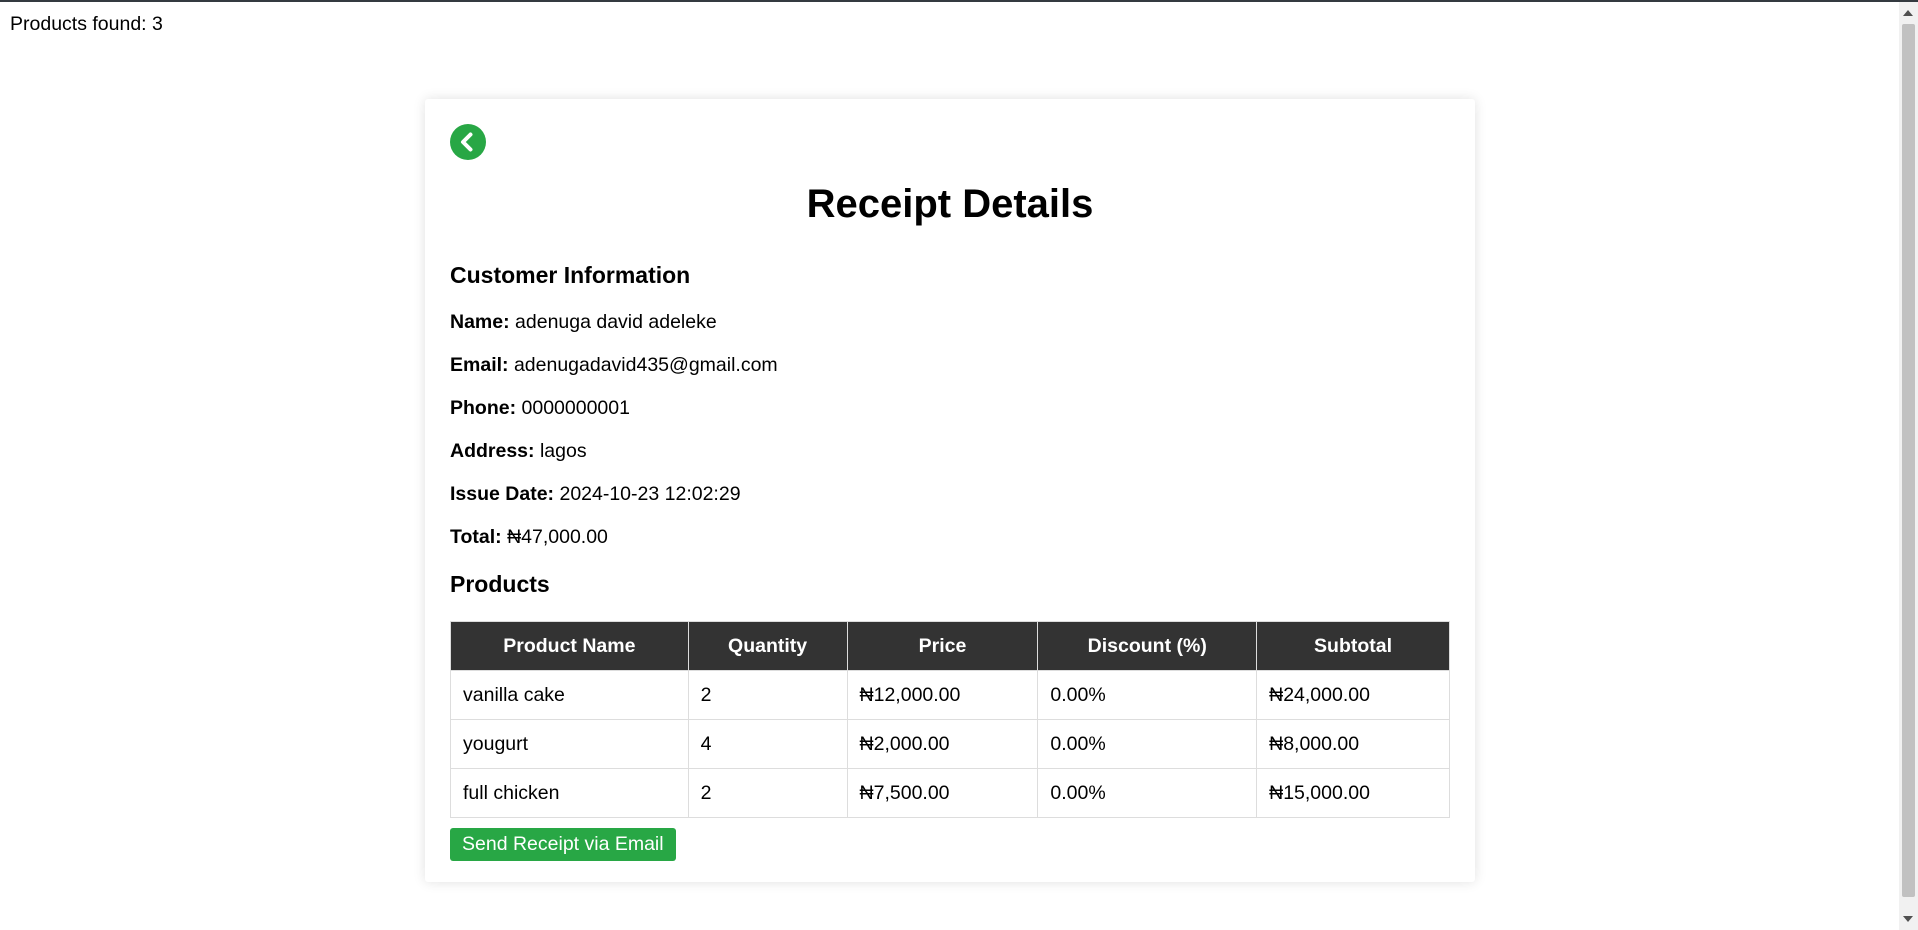  What do you see at coordinates (1908, 460) in the screenshot?
I see `scrollbar-thumb` at bounding box center [1908, 460].